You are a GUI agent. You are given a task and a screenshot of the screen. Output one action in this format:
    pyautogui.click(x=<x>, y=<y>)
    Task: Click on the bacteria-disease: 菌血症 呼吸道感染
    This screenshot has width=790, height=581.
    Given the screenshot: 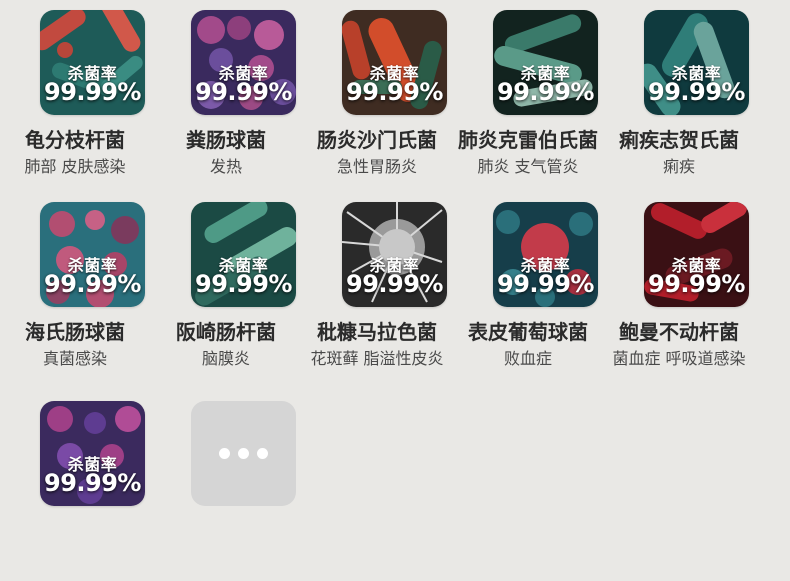 What is the action you would take?
    pyautogui.click(x=679, y=358)
    